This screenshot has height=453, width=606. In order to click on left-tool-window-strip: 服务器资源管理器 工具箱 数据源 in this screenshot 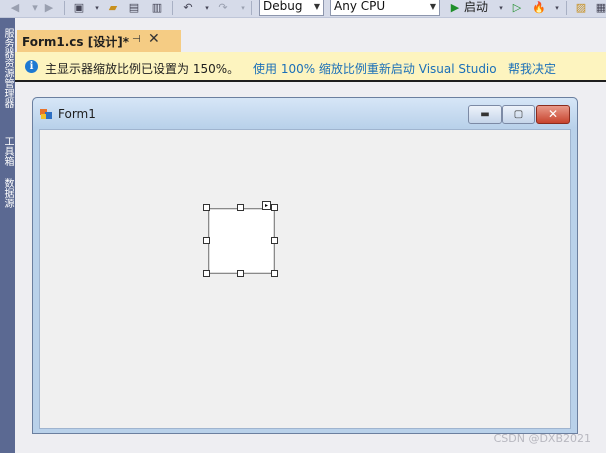, I will do `click(7, 235)`.